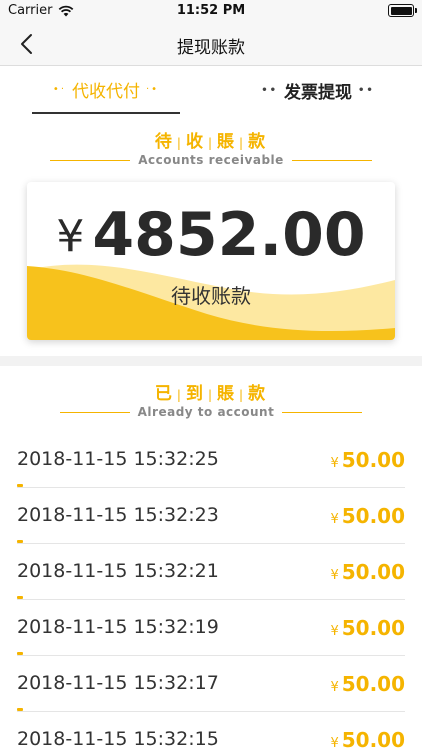  What do you see at coordinates (118, 739) in the screenshot?
I see `record-date: 2018-11-15 15:32:15` at bounding box center [118, 739].